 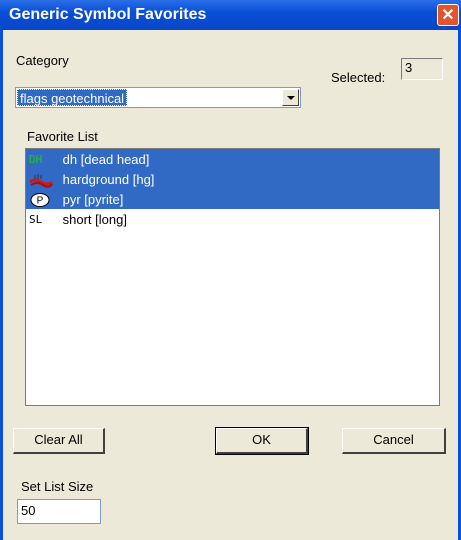 What do you see at coordinates (57, 486) in the screenshot?
I see `set-list-size-label: Set List Size` at bounding box center [57, 486].